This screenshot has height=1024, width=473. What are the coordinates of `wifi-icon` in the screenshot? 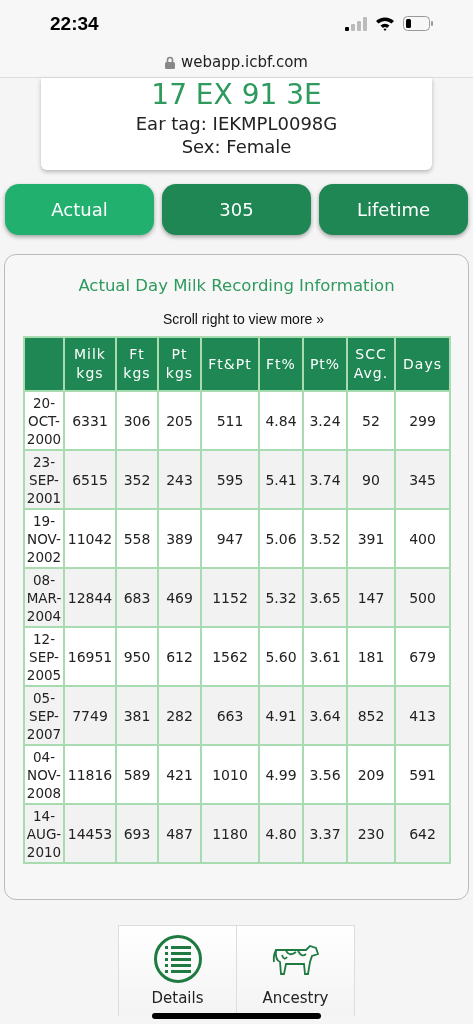 It's located at (385, 23).